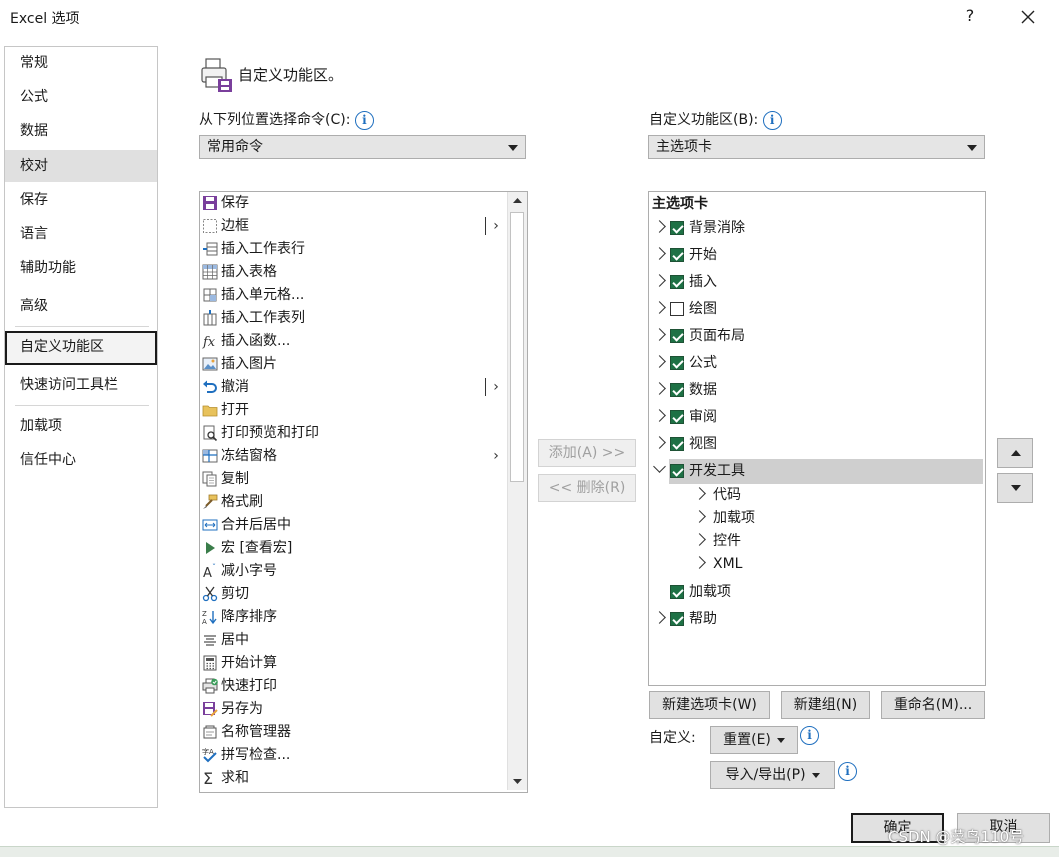  I want to click on ribbon-tab-item: 公式, so click(816, 363).